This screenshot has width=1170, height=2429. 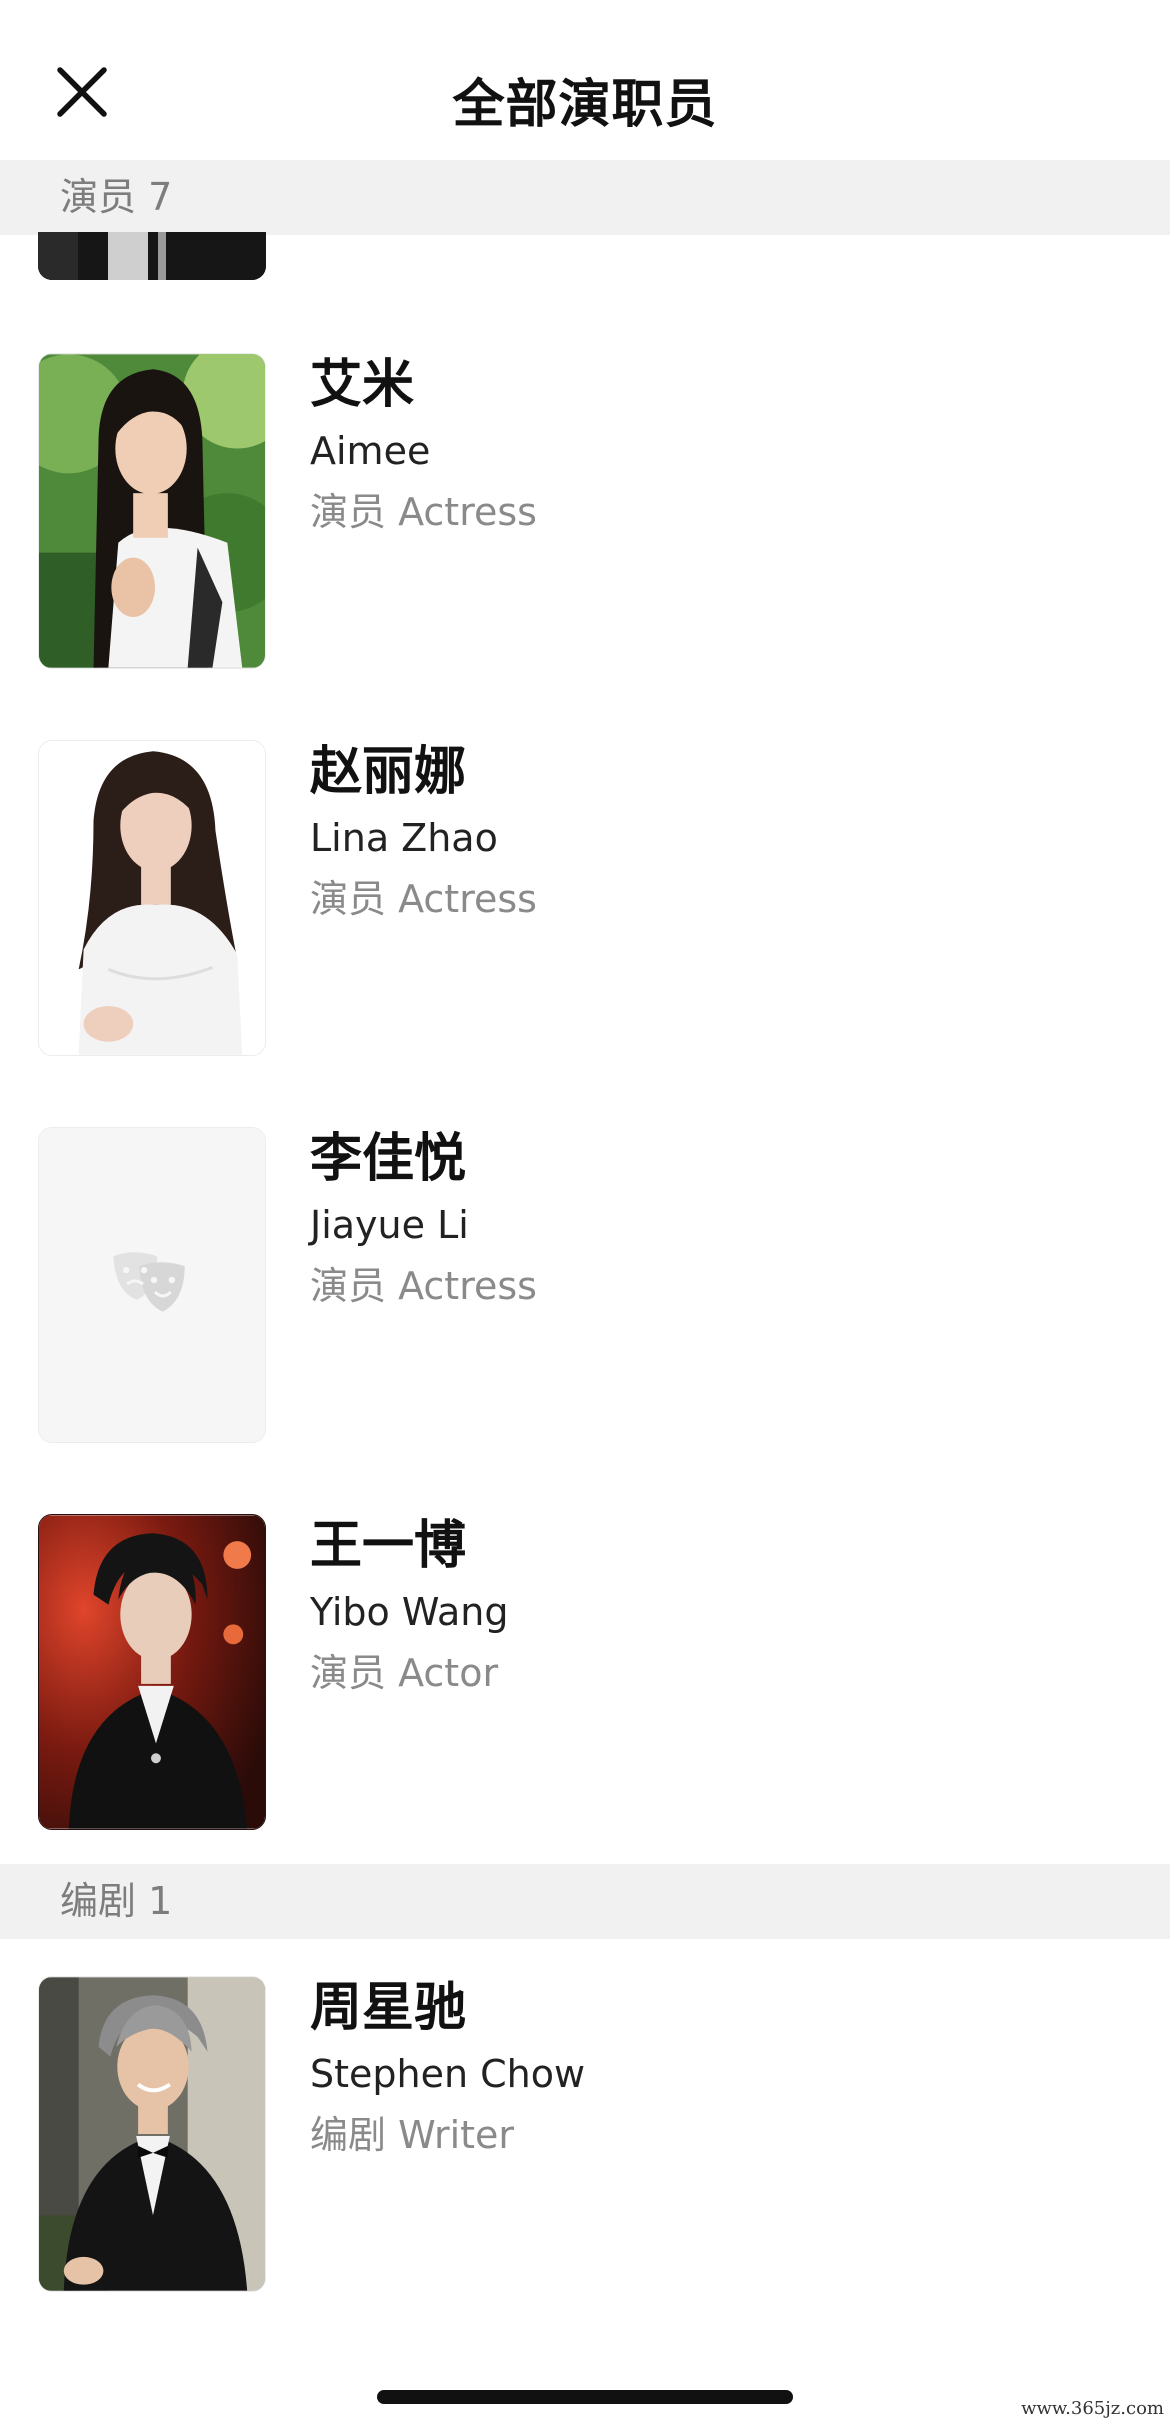 What do you see at coordinates (585, 900) in the screenshot?
I see `cast-row: 赵丽娜 Lina Zhao 演员 Actress` at bounding box center [585, 900].